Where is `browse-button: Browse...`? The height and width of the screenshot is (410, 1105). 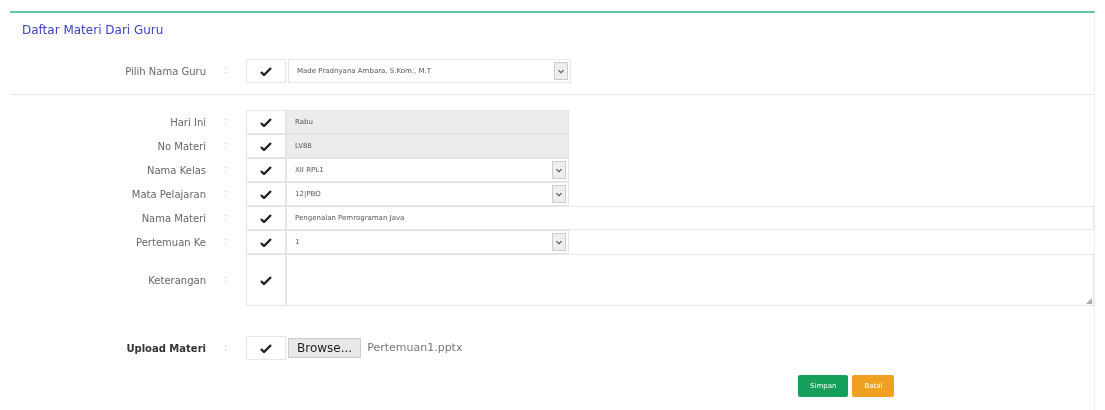
browse-button: Browse... is located at coordinates (325, 348).